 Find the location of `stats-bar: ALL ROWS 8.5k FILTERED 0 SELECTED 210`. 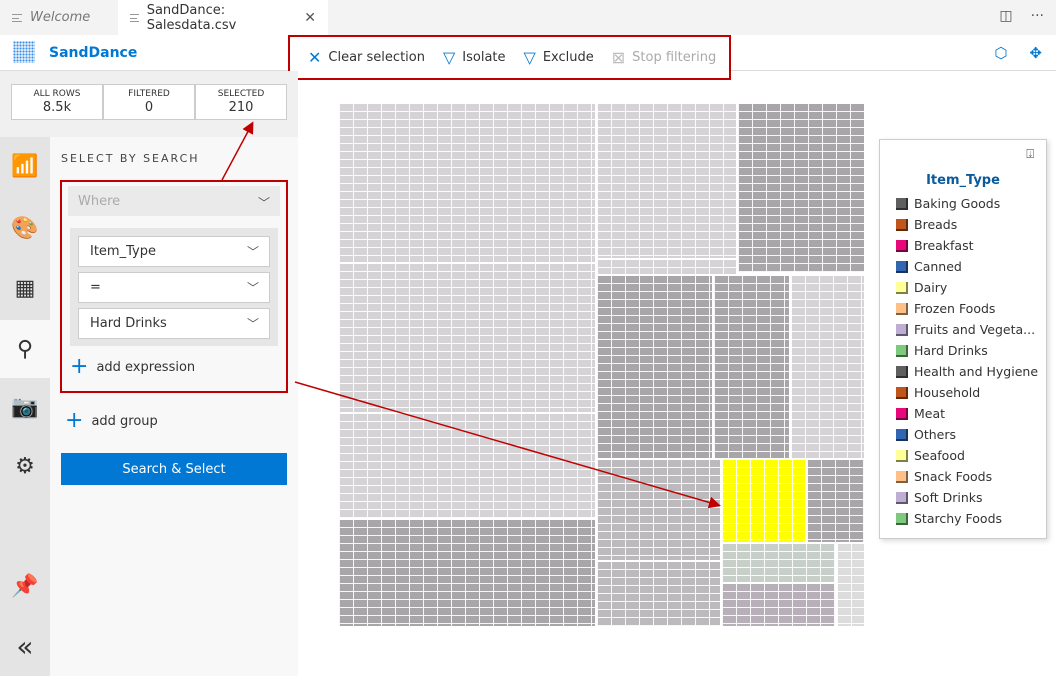

stats-bar: ALL ROWS 8.5k FILTERED 0 SELECTED 210 is located at coordinates (149, 102).